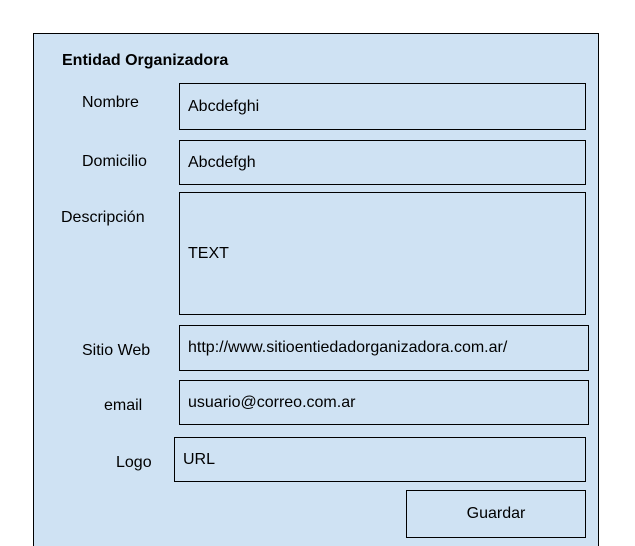 The width and height of the screenshot is (635, 546). Describe the element at coordinates (123, 405) in the screenshot. I see `email-label: email` at that location.